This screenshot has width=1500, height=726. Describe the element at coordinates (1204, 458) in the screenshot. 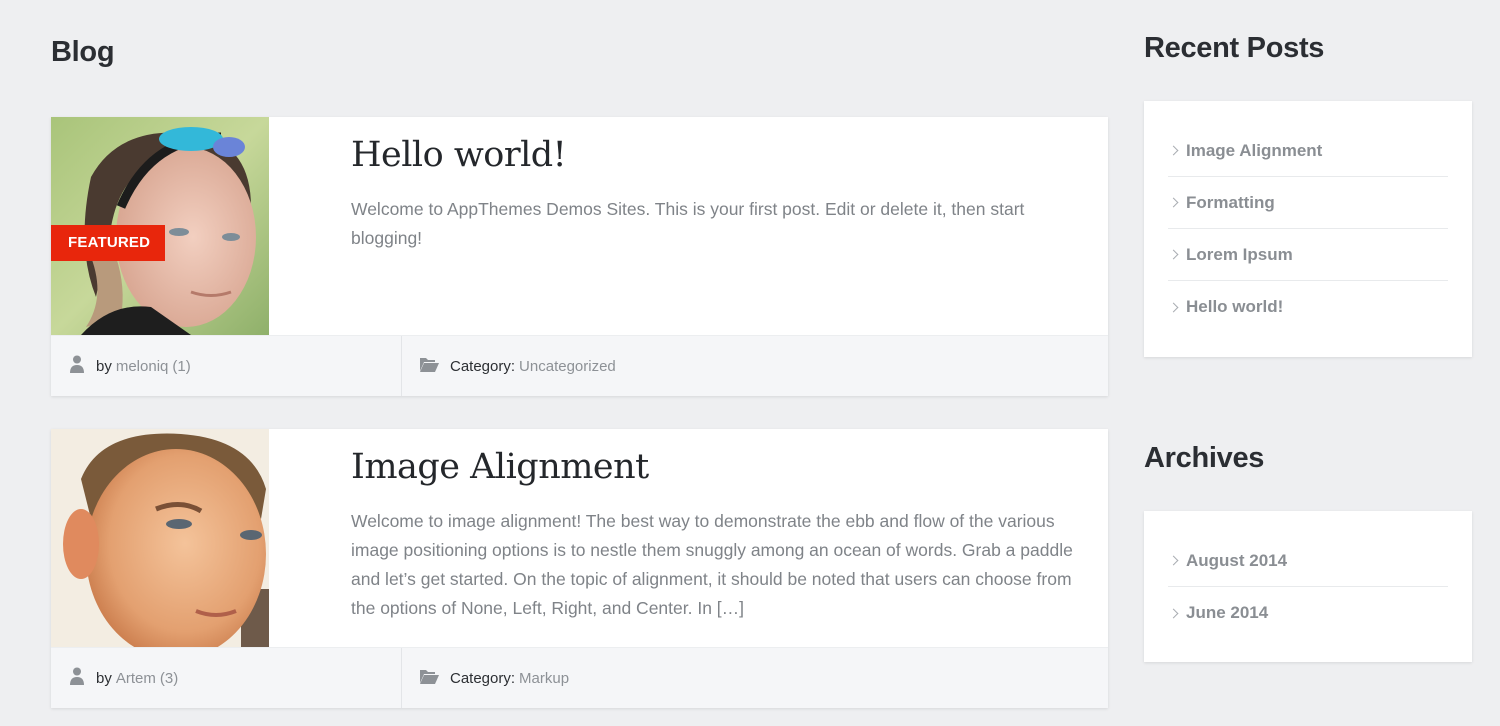

I see `archives-title: Archives` at that location.